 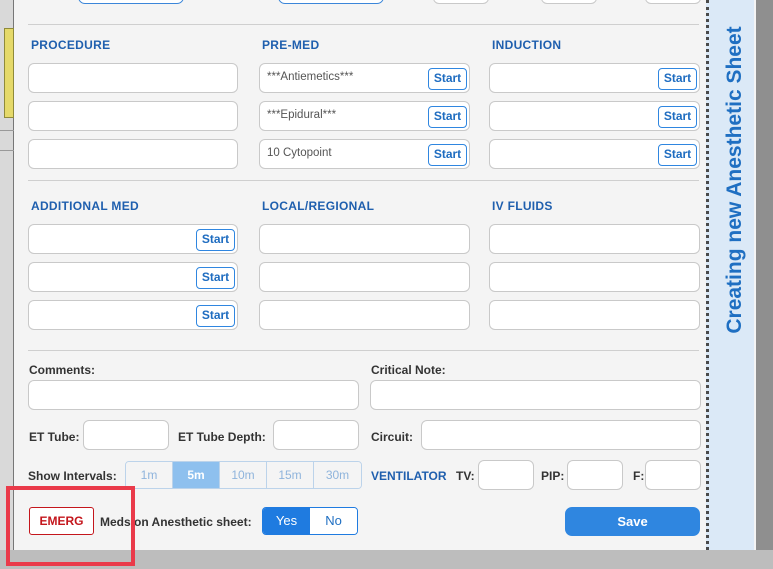 What do you see at coordinates (364, 78) in the screenshot?
I see `premed-field-1: ***Antiemetics*** Start` at bounding box center [364, 78].